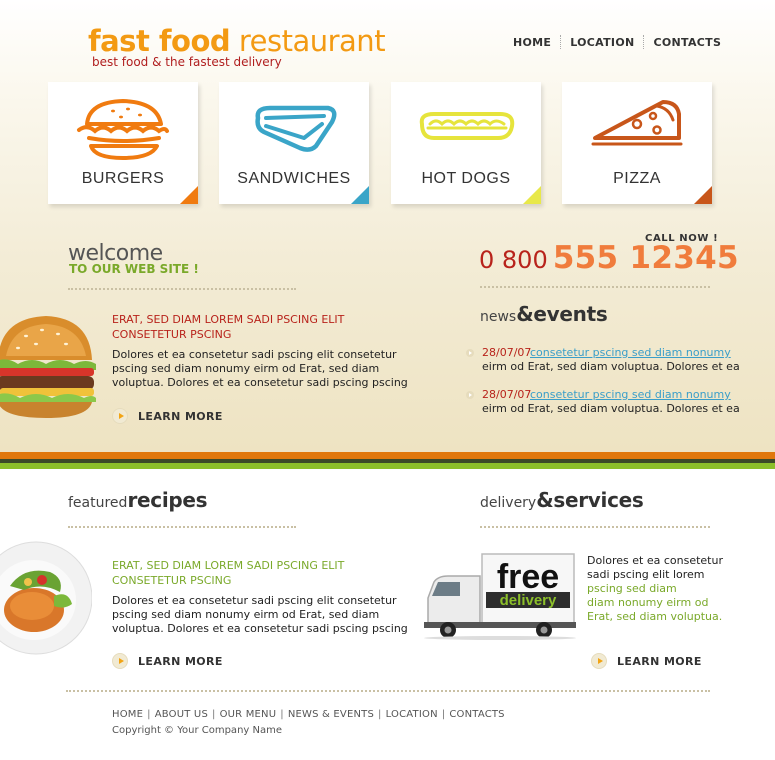  I want to click on site-tagline: best food & the fastest delivery, so click(187, 62).